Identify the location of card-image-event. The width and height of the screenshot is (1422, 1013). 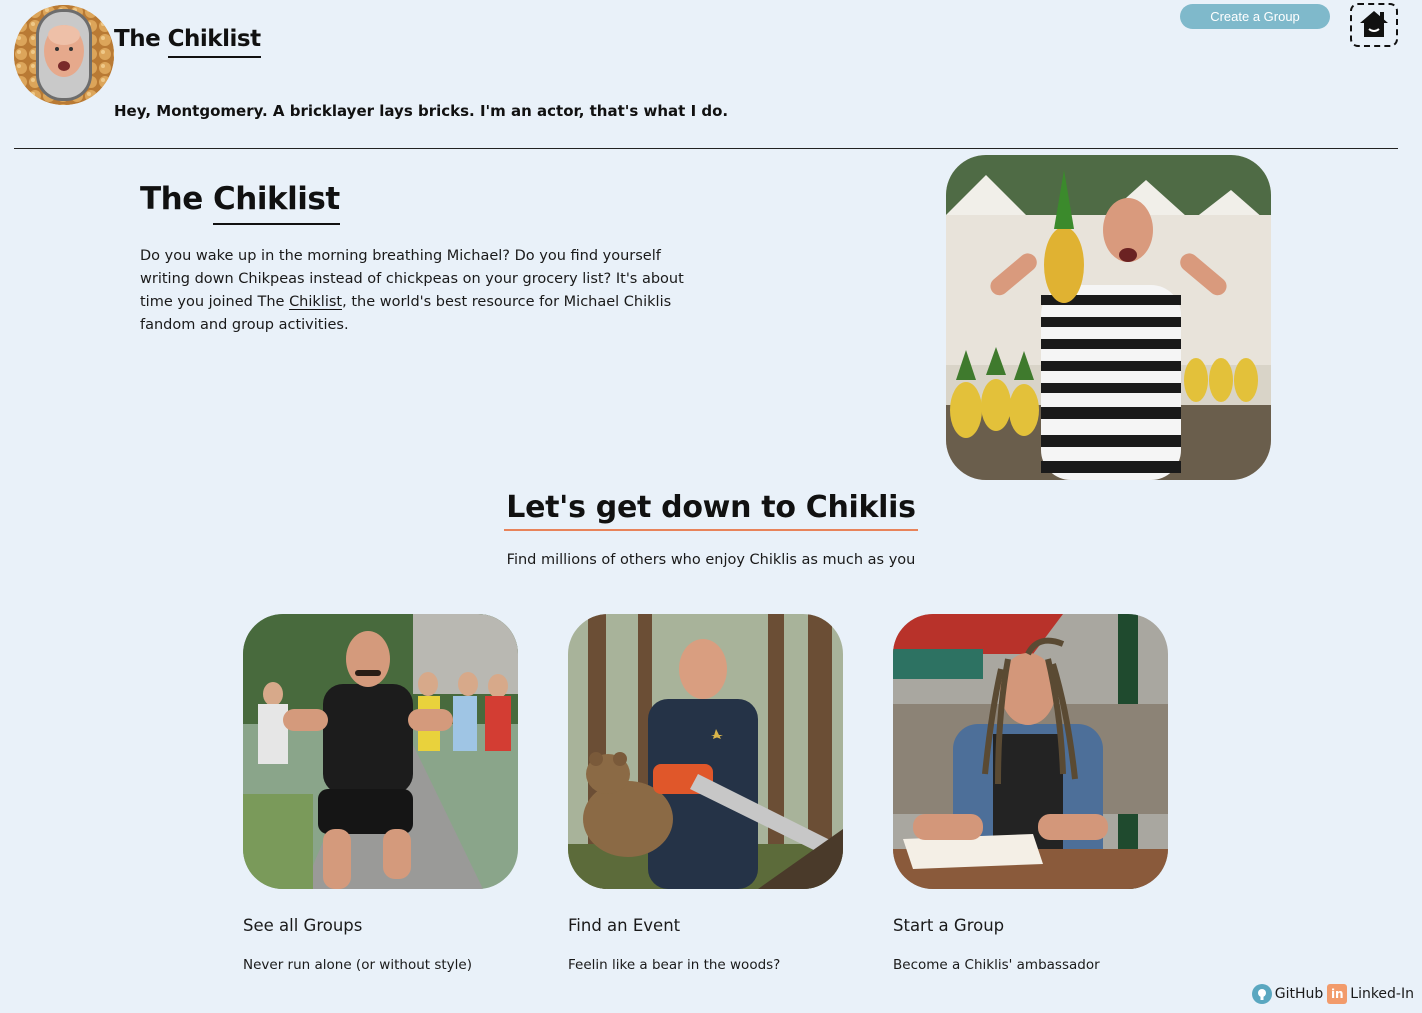
(705, 751).